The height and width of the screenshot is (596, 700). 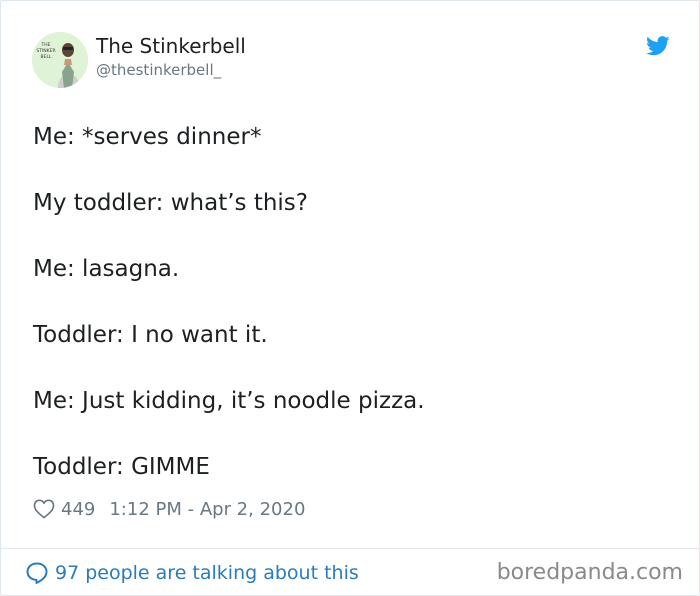 What do you see at coordinates (150, 335) in the screenshot?
I see `tweet-line: Toddler: I no want it.` at bounding box center [150, 335].